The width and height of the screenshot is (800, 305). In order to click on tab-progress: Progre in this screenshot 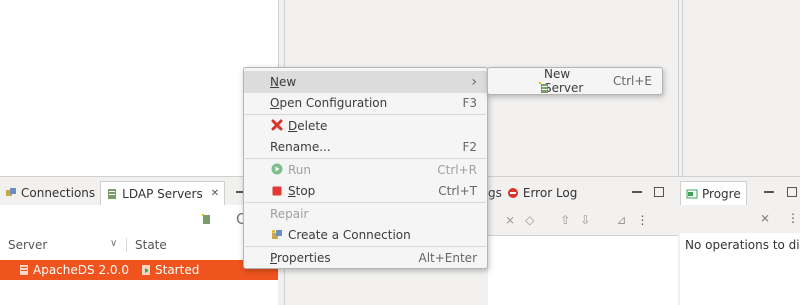, I will do `click(713, 193)`.